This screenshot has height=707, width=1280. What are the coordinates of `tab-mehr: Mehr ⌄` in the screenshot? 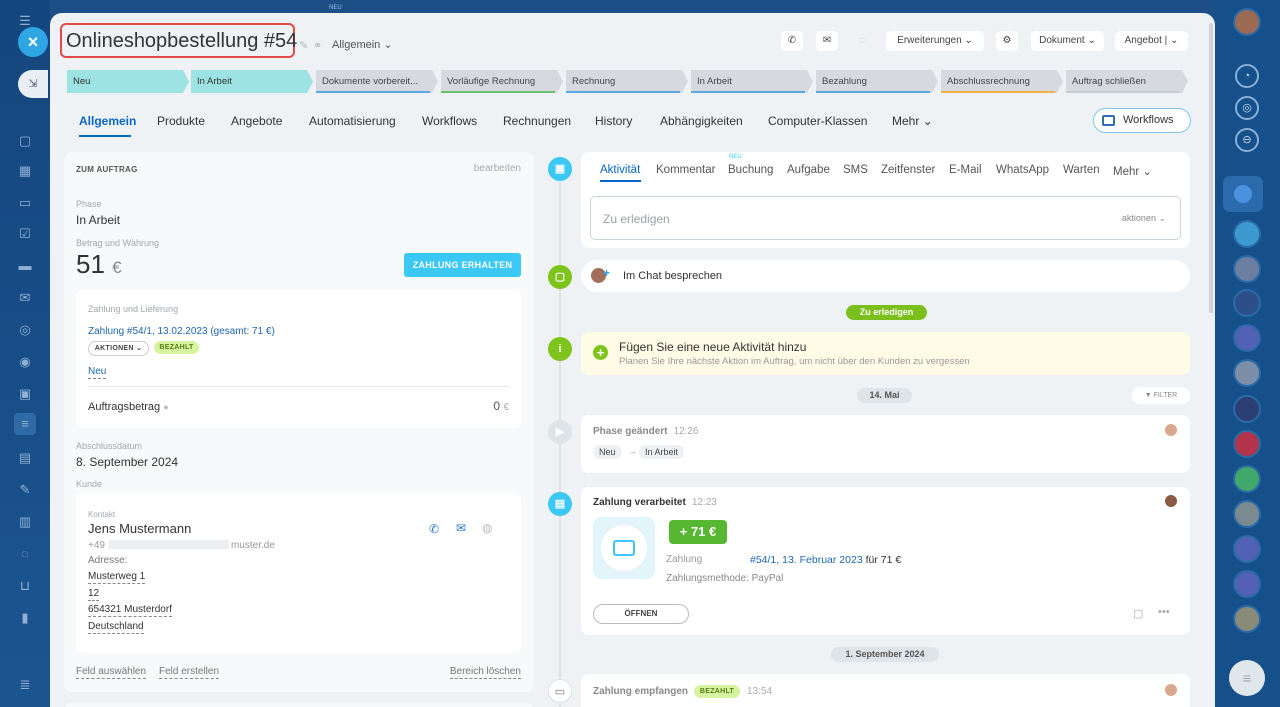 It's located at (912, 121).